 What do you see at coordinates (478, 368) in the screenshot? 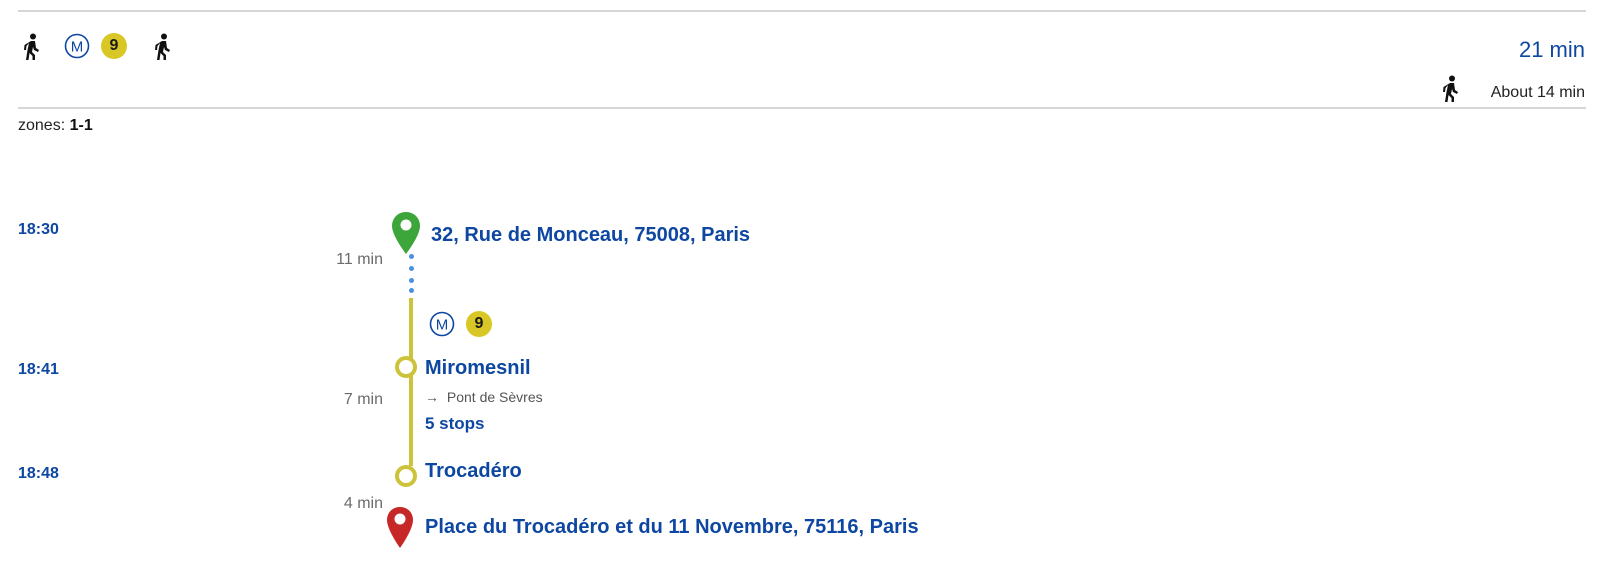
I see `board-stop-name: Miromesnil` at bounding box center [478, 368].